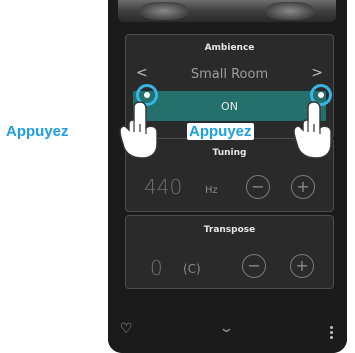  I want to click on transpose-decrease-button: −, so click(254, 266).